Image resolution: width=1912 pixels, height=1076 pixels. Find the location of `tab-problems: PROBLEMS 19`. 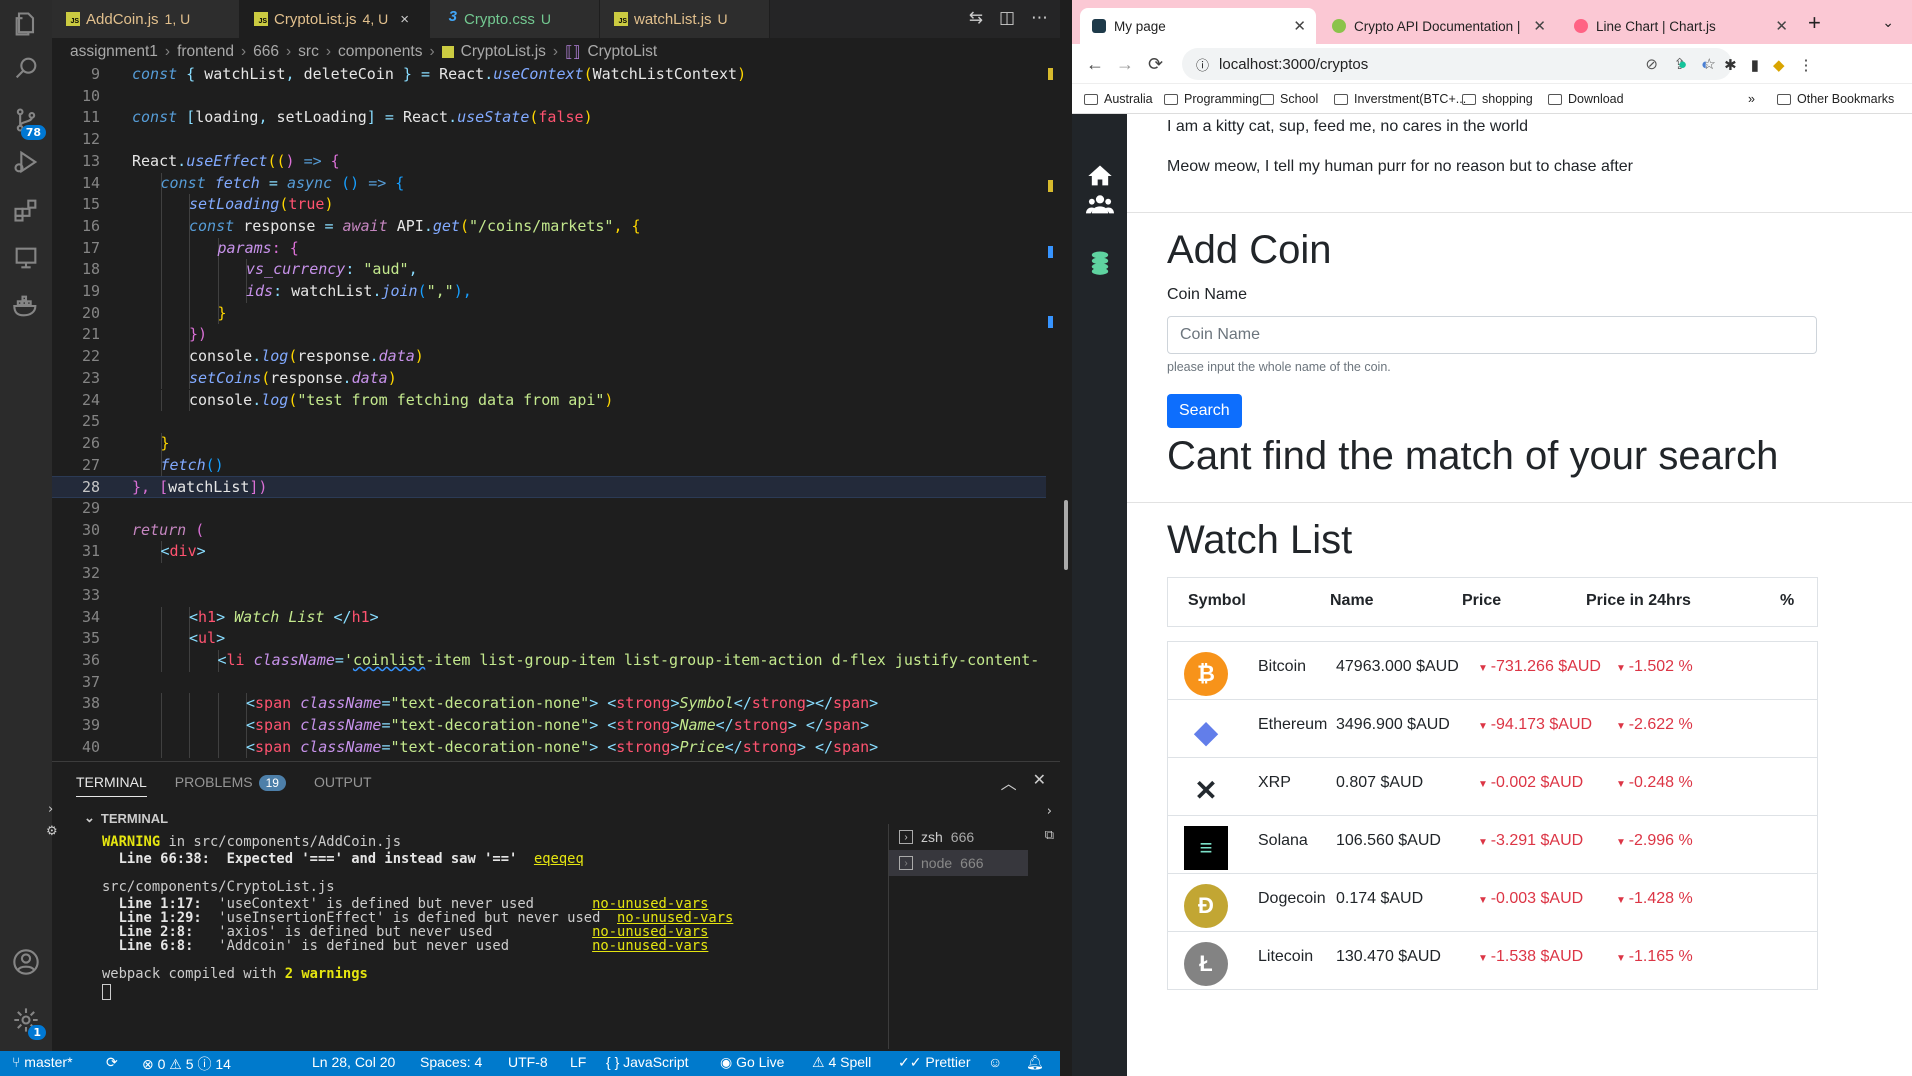

tab-problems: PROBLEMS 19 is located at coordinates (230, 782).